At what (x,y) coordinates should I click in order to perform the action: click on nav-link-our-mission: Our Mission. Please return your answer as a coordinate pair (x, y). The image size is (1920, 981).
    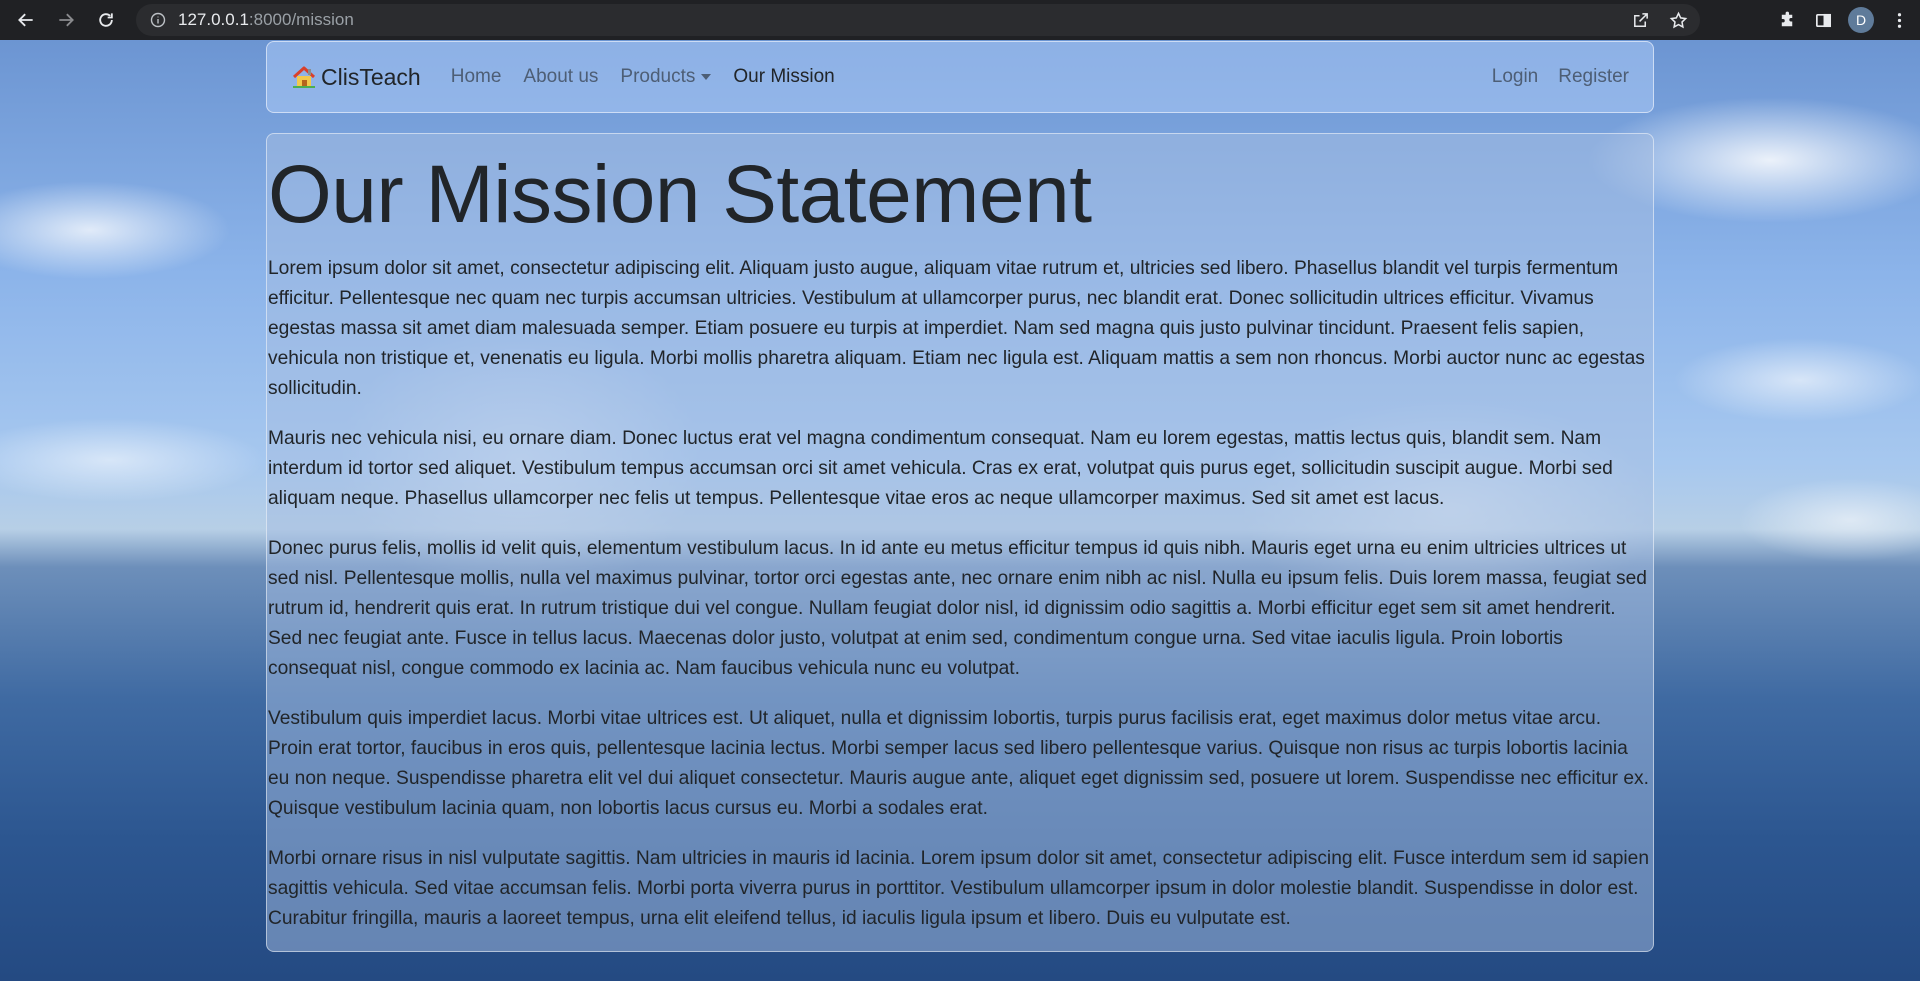
    Looking at the image, I should click on (783, 77).